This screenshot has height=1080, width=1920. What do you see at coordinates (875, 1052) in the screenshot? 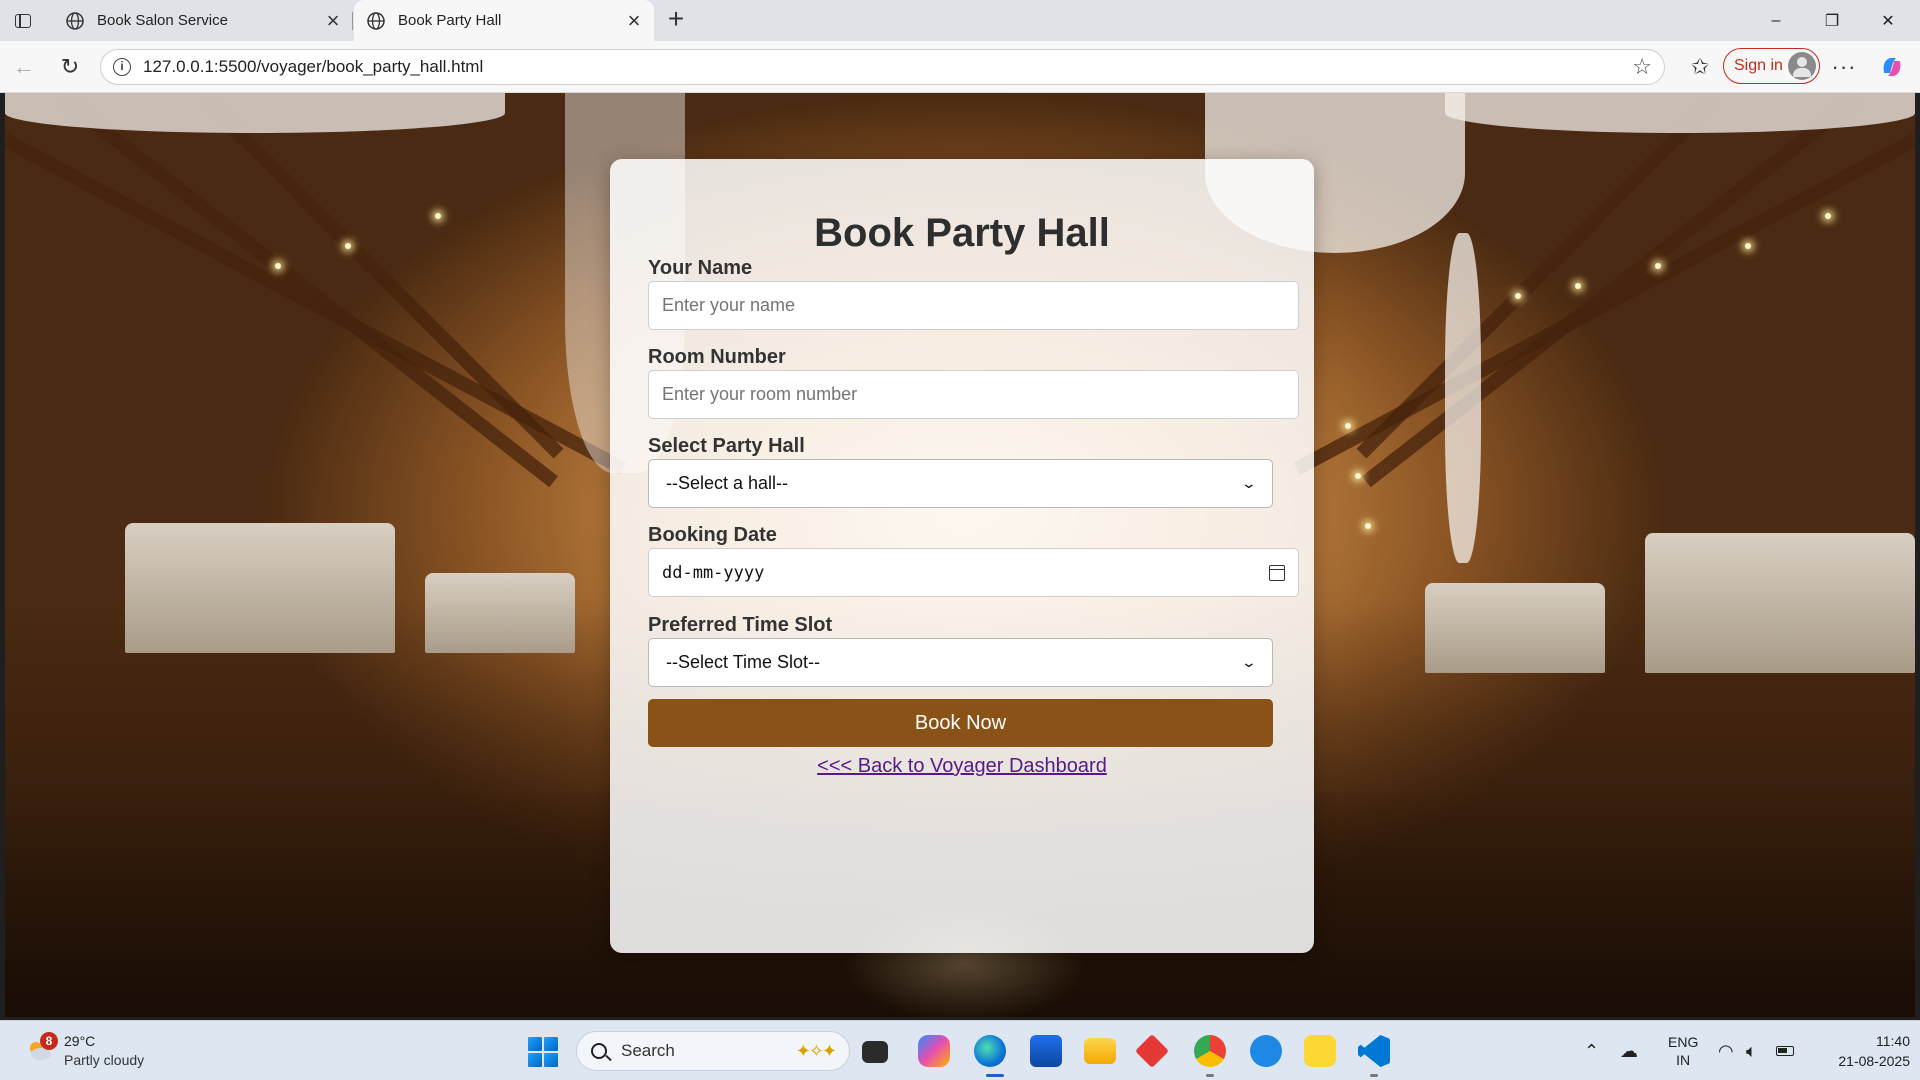
I see `task-view-icon` at bounding box center [875, 1052].